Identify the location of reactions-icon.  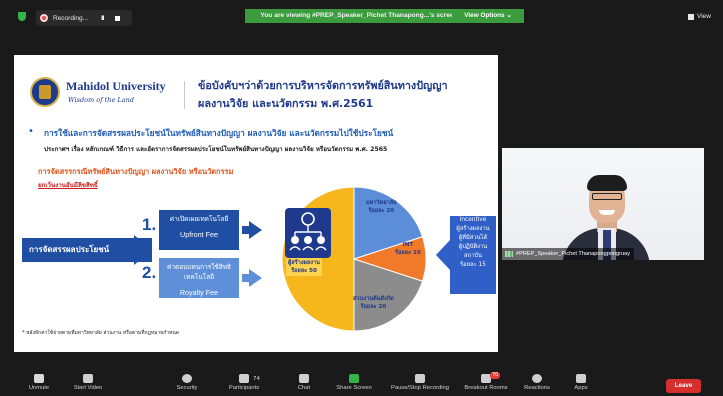
(537, 378).